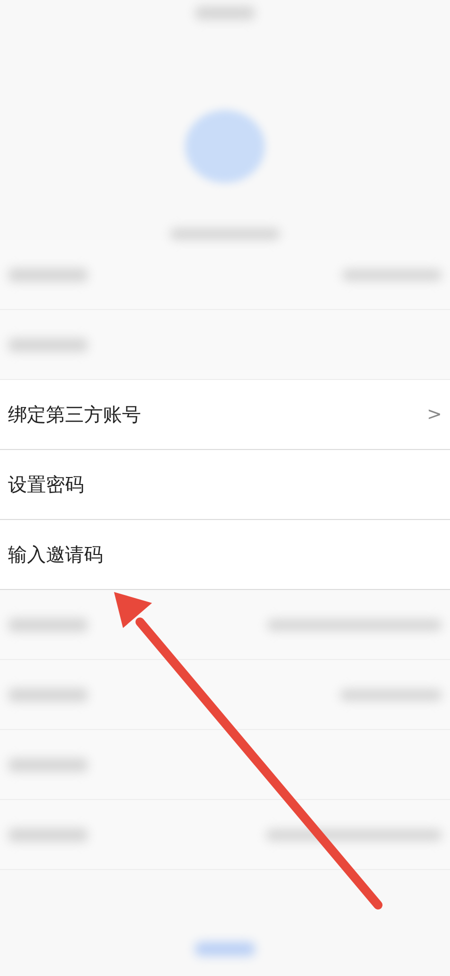 Image resolution: width=450 pixels, height=976 pixels. I want to click on avatar-icon, so click(225, 146).